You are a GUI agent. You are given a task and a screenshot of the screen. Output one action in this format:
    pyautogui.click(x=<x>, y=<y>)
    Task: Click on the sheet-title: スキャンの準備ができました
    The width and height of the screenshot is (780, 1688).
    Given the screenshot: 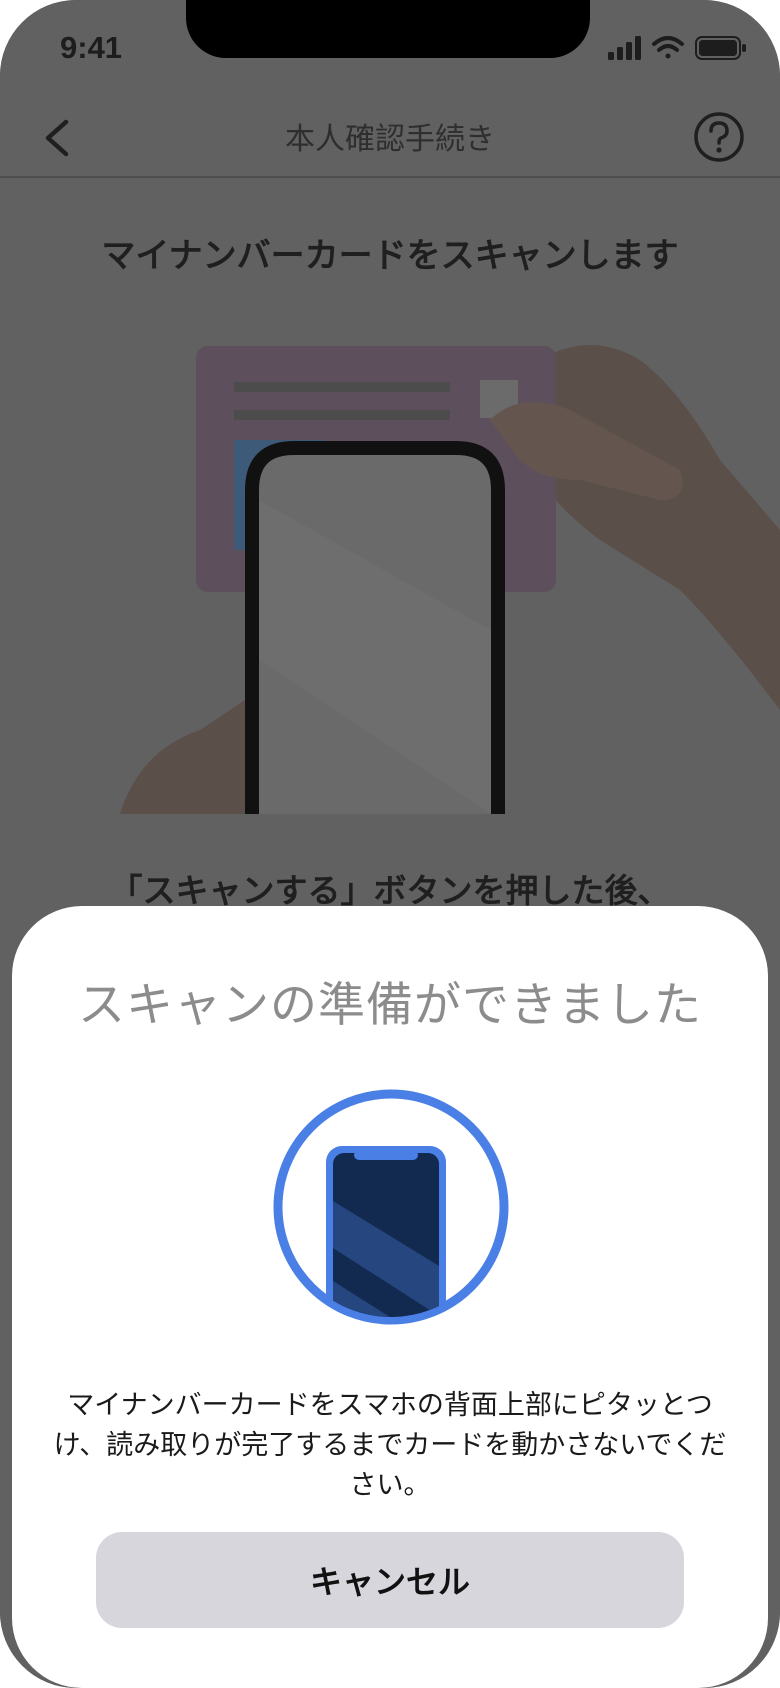 What is the action you would take?
    pyautogui.click(x=390, y=1005)
    